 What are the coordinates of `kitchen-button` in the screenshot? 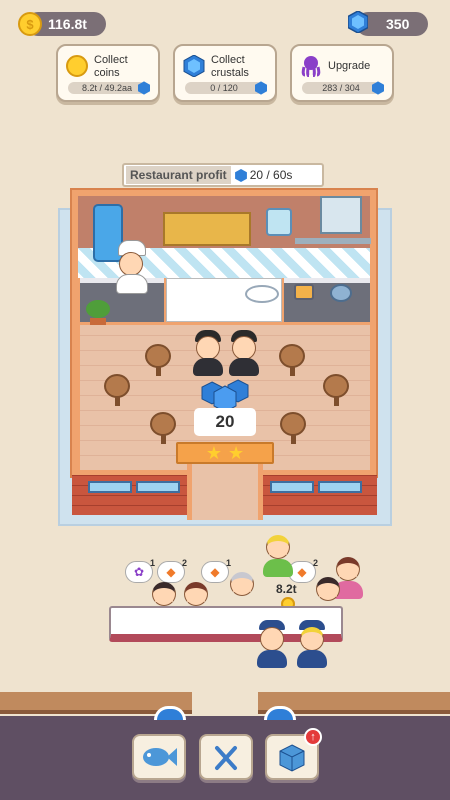 It's located at (226, 757).